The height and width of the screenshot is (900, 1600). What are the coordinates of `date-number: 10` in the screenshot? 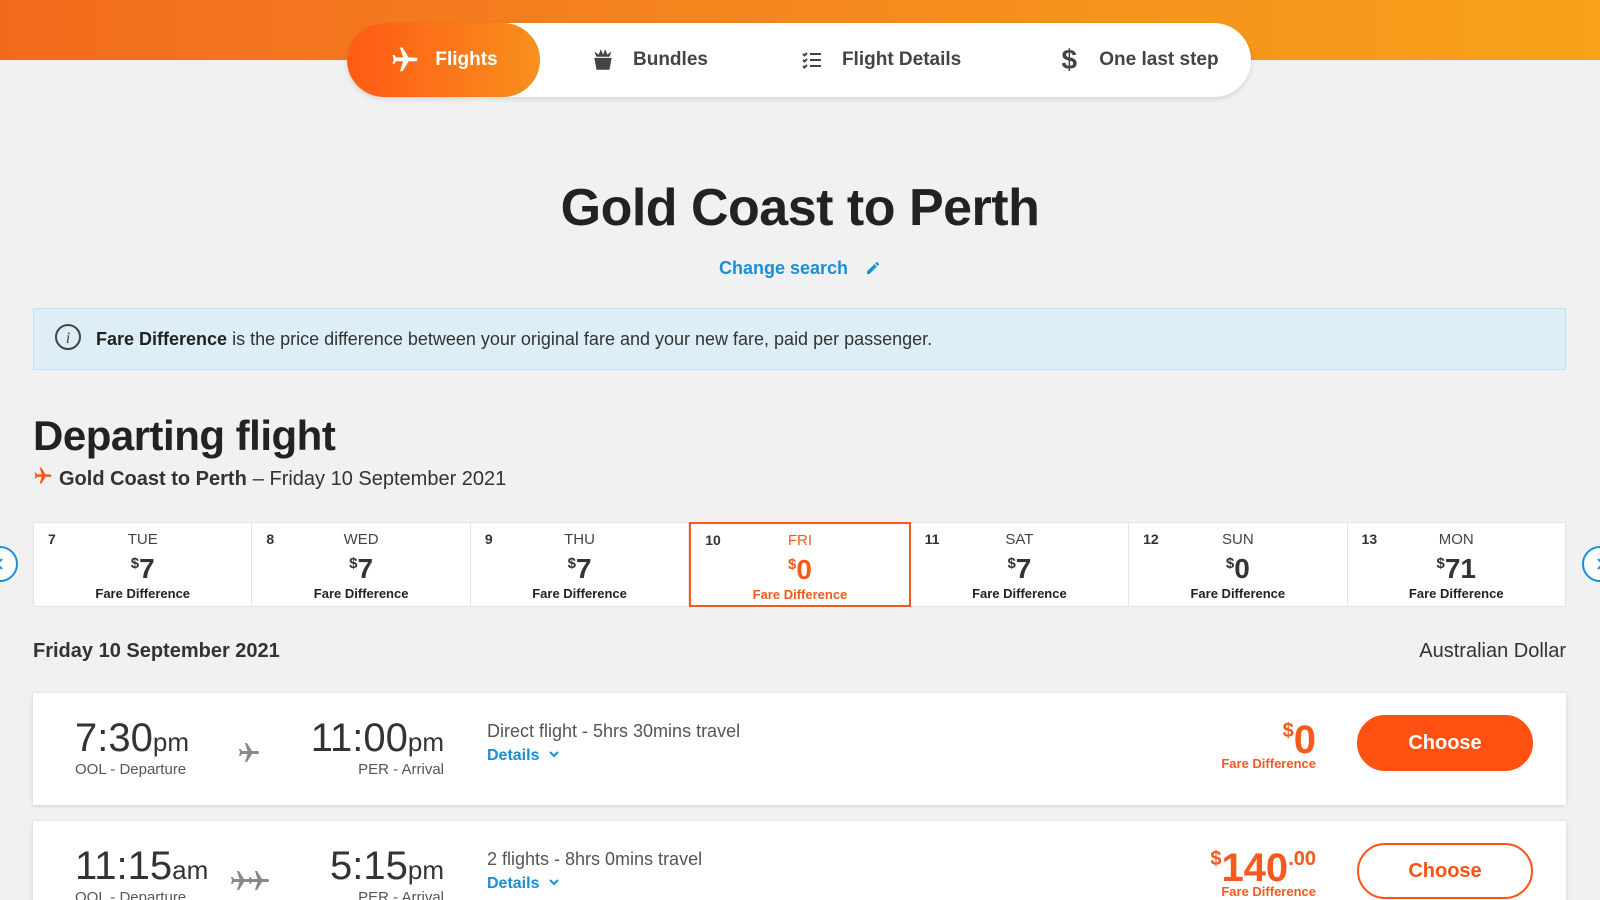 It's located at (713, 540).